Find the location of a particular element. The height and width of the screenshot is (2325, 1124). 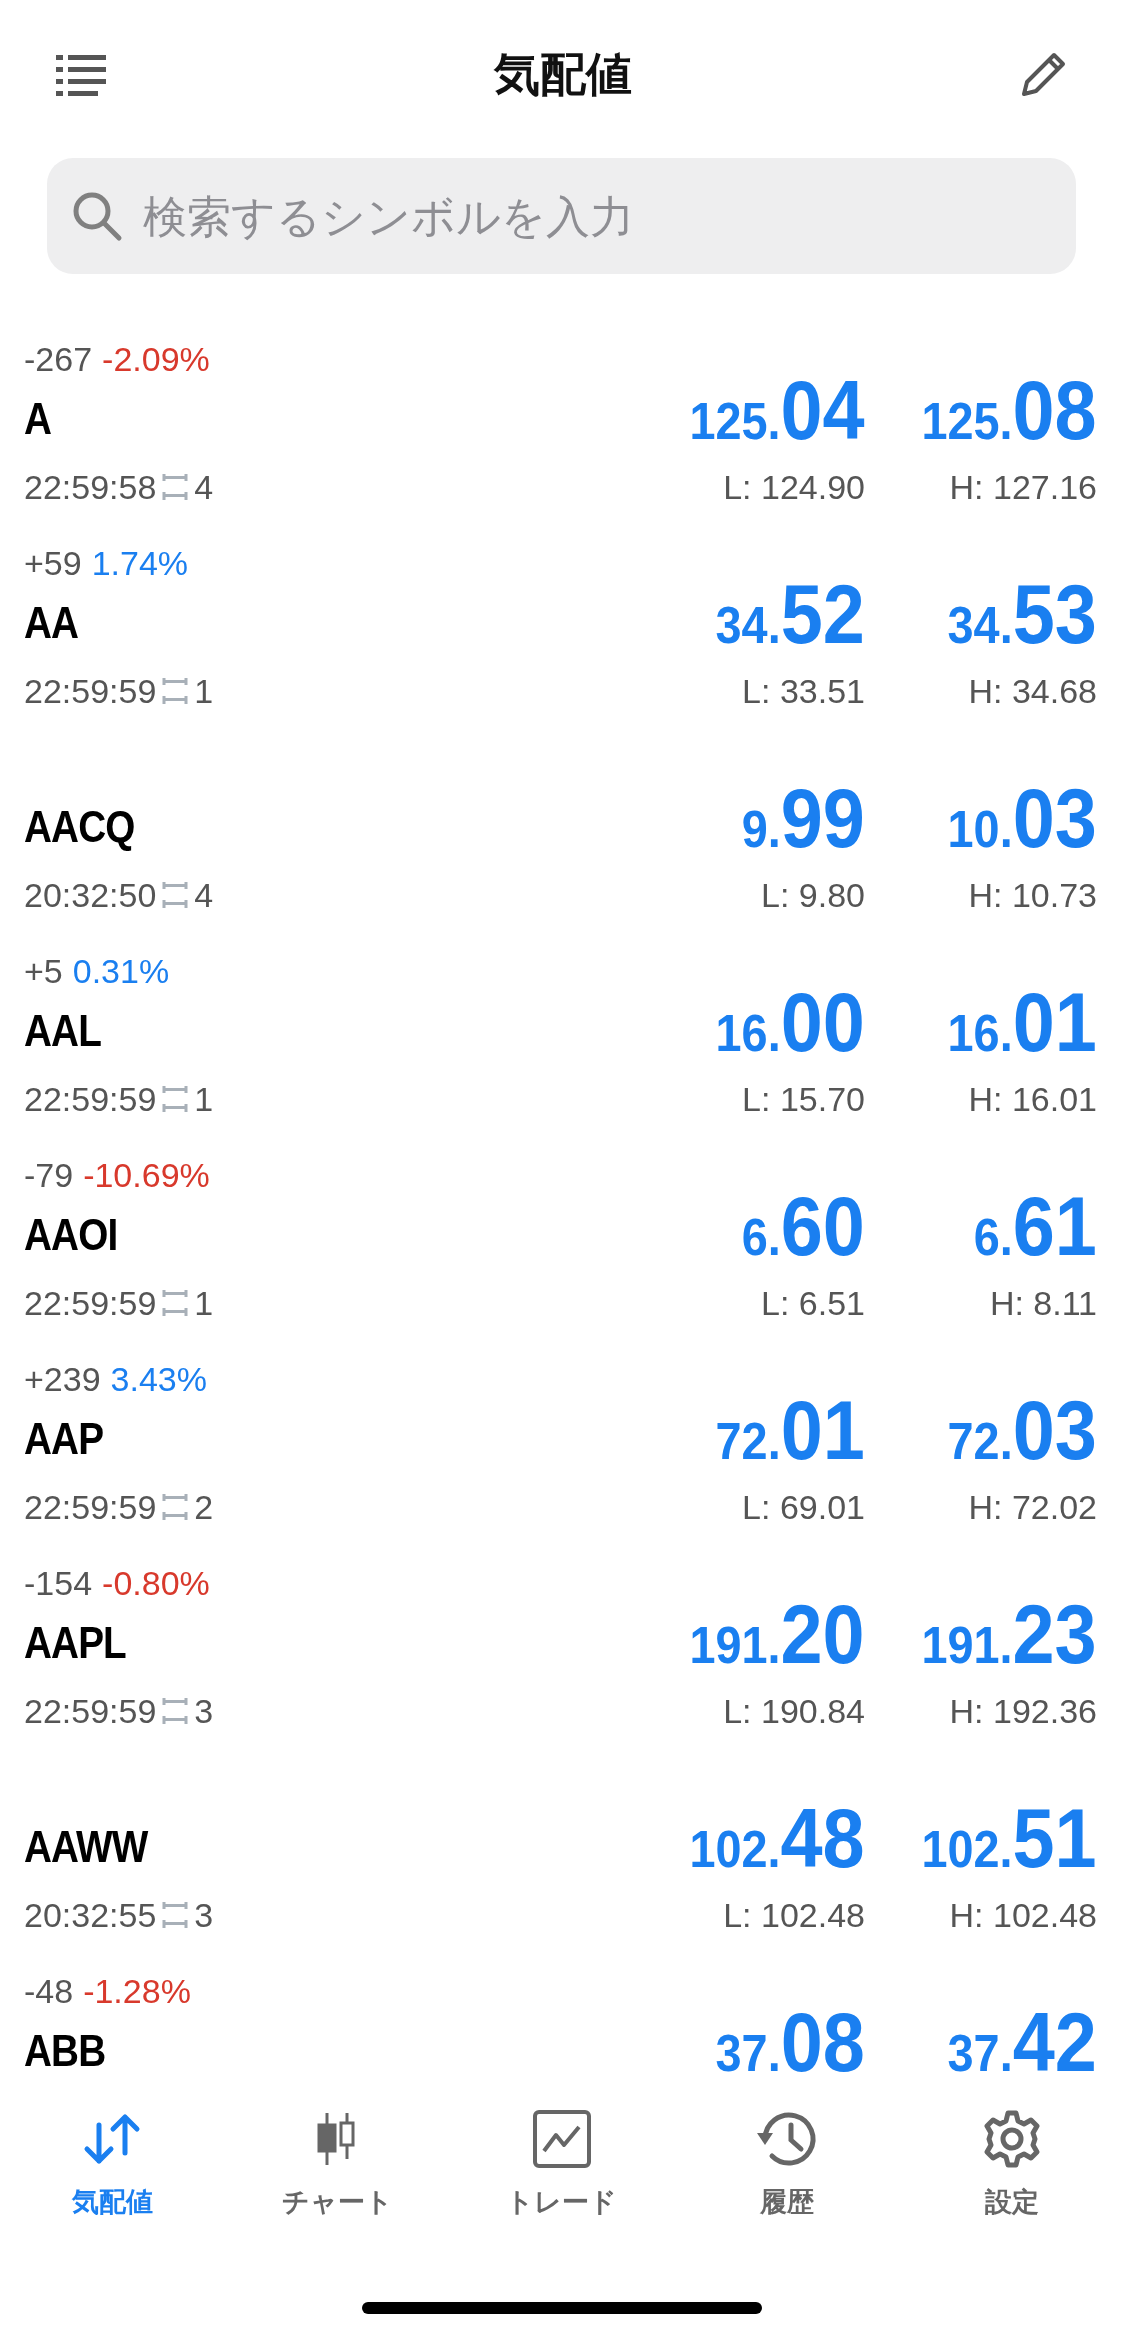

low-price: L: 124.90 is located at coordinates (794, 487).